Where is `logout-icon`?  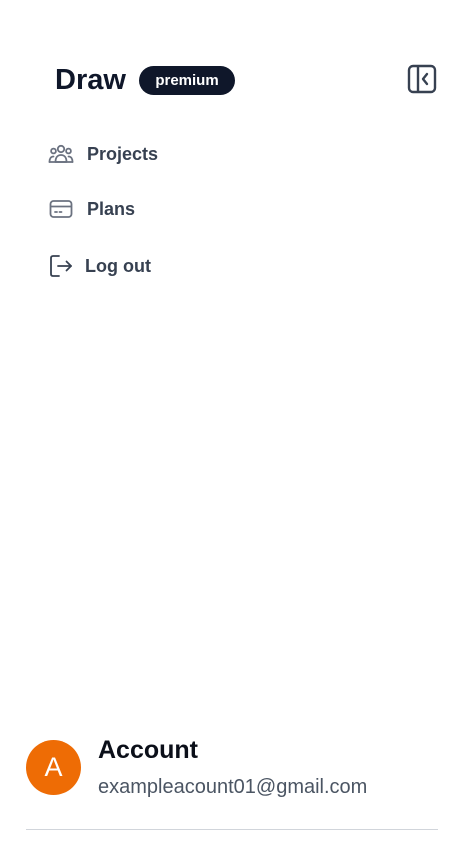 logout-icon is located at coordinates (61, 266).